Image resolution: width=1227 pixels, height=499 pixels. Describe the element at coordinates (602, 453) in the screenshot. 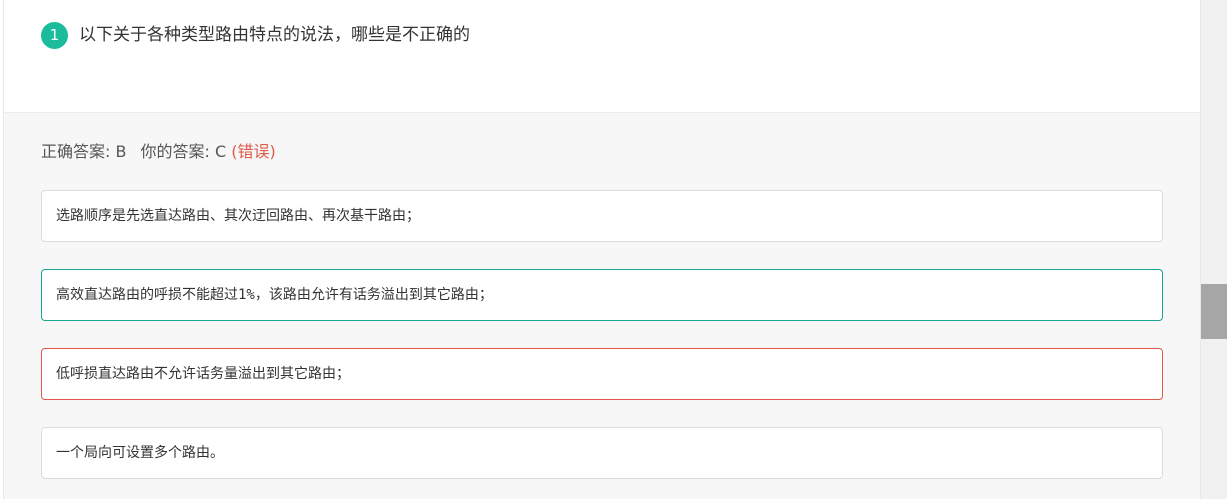

I see `option-d: 一个局向可设置多个路由。` at that location.